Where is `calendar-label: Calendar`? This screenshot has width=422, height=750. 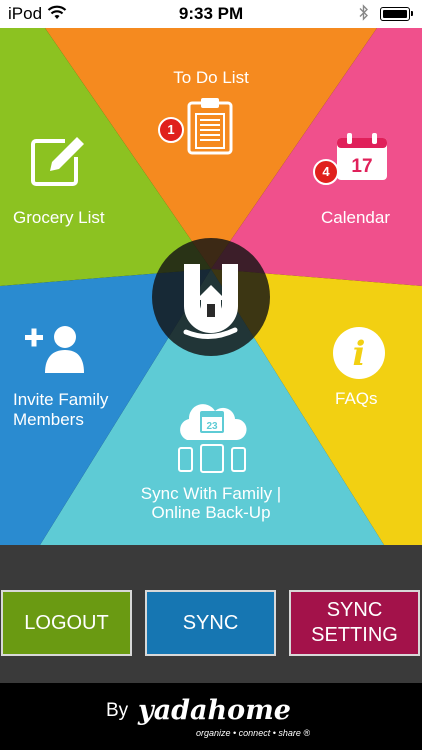 calendar-label: Calendar is located at coordinates (355, 217).